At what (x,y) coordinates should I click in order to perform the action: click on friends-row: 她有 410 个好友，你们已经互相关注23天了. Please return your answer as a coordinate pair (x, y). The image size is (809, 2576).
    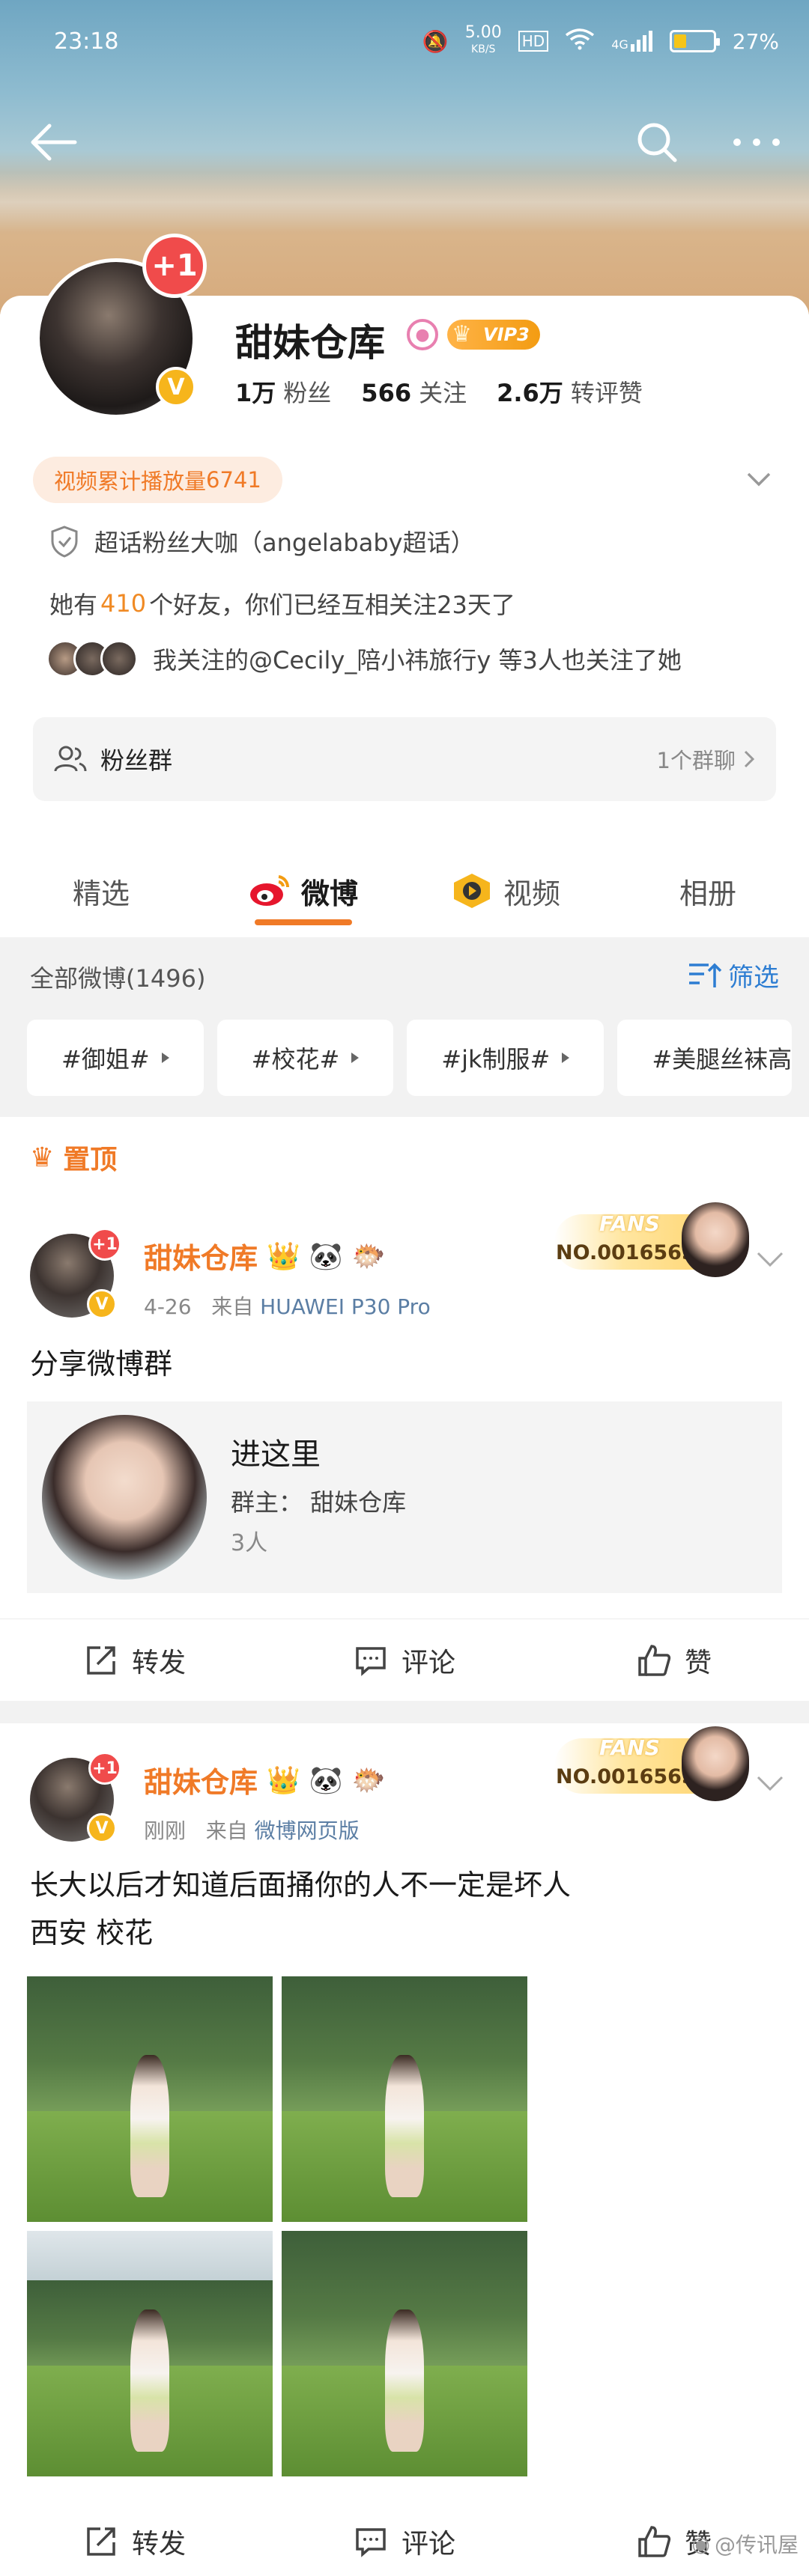
    Looking at the image, I should click on (282, 604).